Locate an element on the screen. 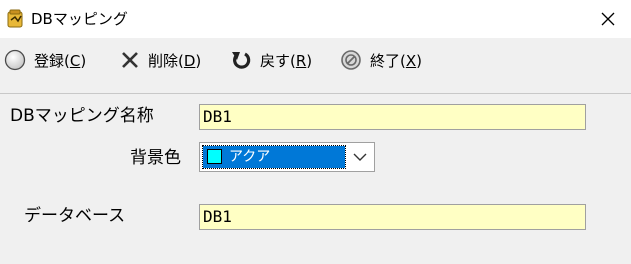 The width and height of the screenshot is (631, 264). circle-icon is located at coordinates (15, 60).